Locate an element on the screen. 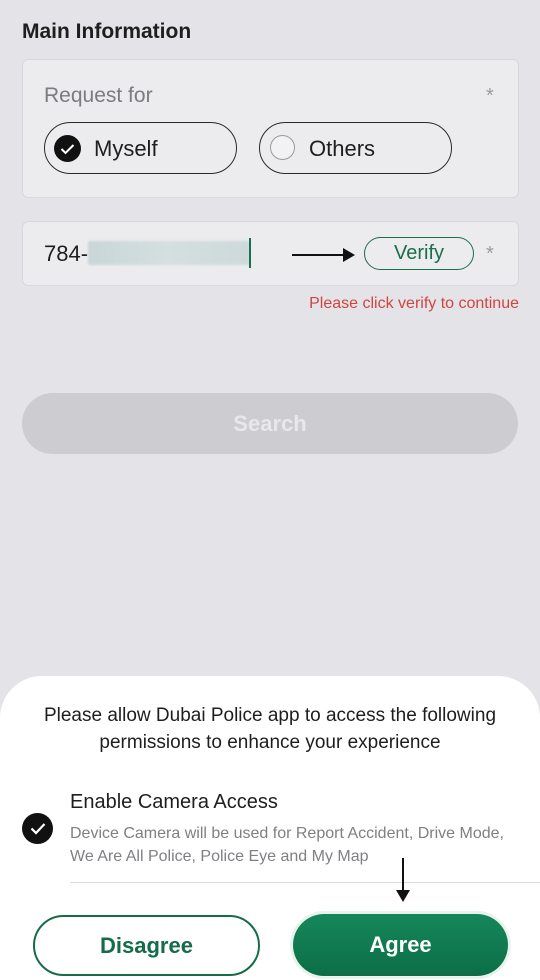 Image resolution: width=540 pixels, height=980 pixels. divider is located at coordinates (305, 882).